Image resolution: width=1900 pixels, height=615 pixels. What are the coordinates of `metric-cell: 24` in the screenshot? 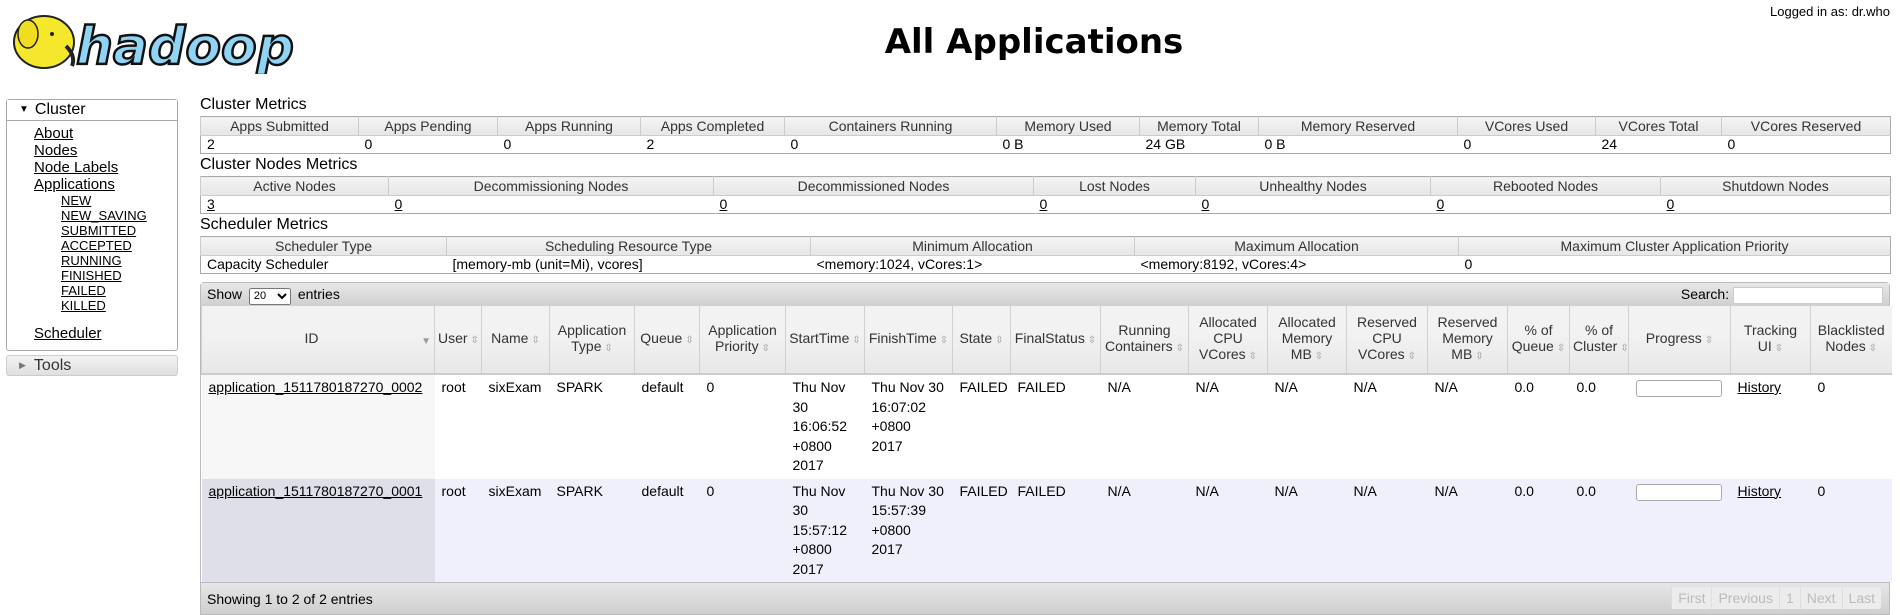 It's located at (1609, 144).